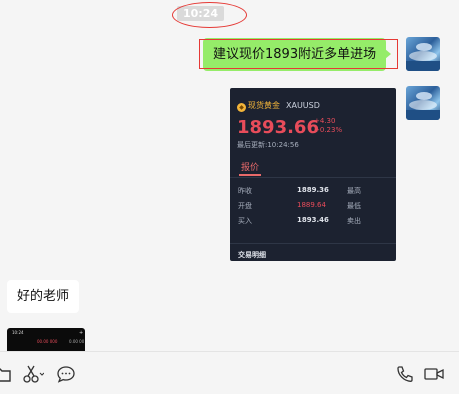 This screenshot has width=459, height=394. Describe the element at coordinates (278, 106) in the screenshot. I see `quote-card-header: ◆ 现货黄金 XAUUSD` at that location.